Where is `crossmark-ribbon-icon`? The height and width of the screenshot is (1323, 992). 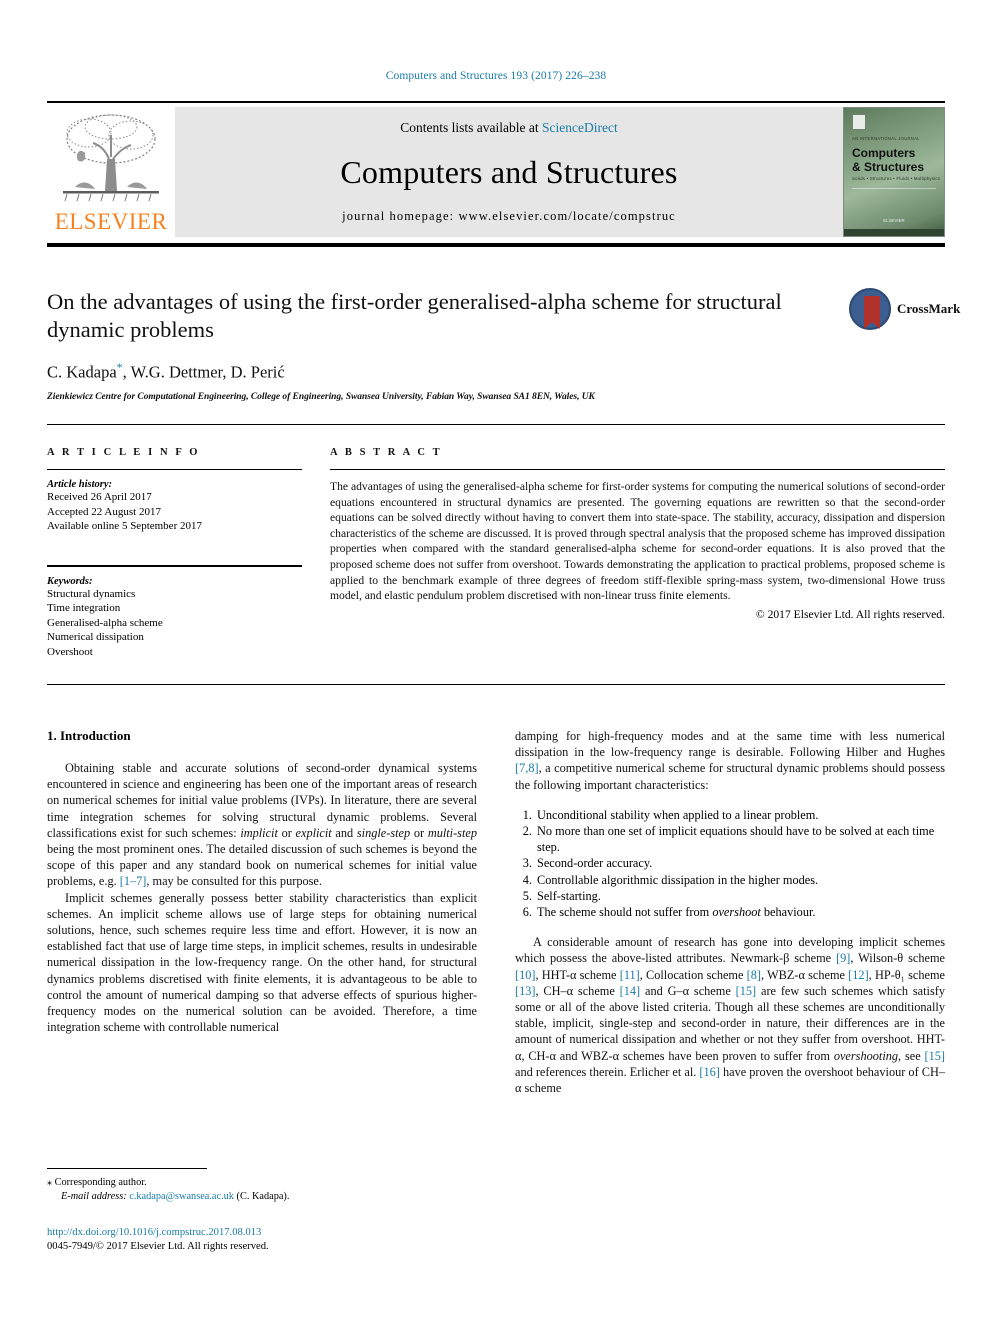
crossmark-ribbon-icon is located at coordinates (872, 312).